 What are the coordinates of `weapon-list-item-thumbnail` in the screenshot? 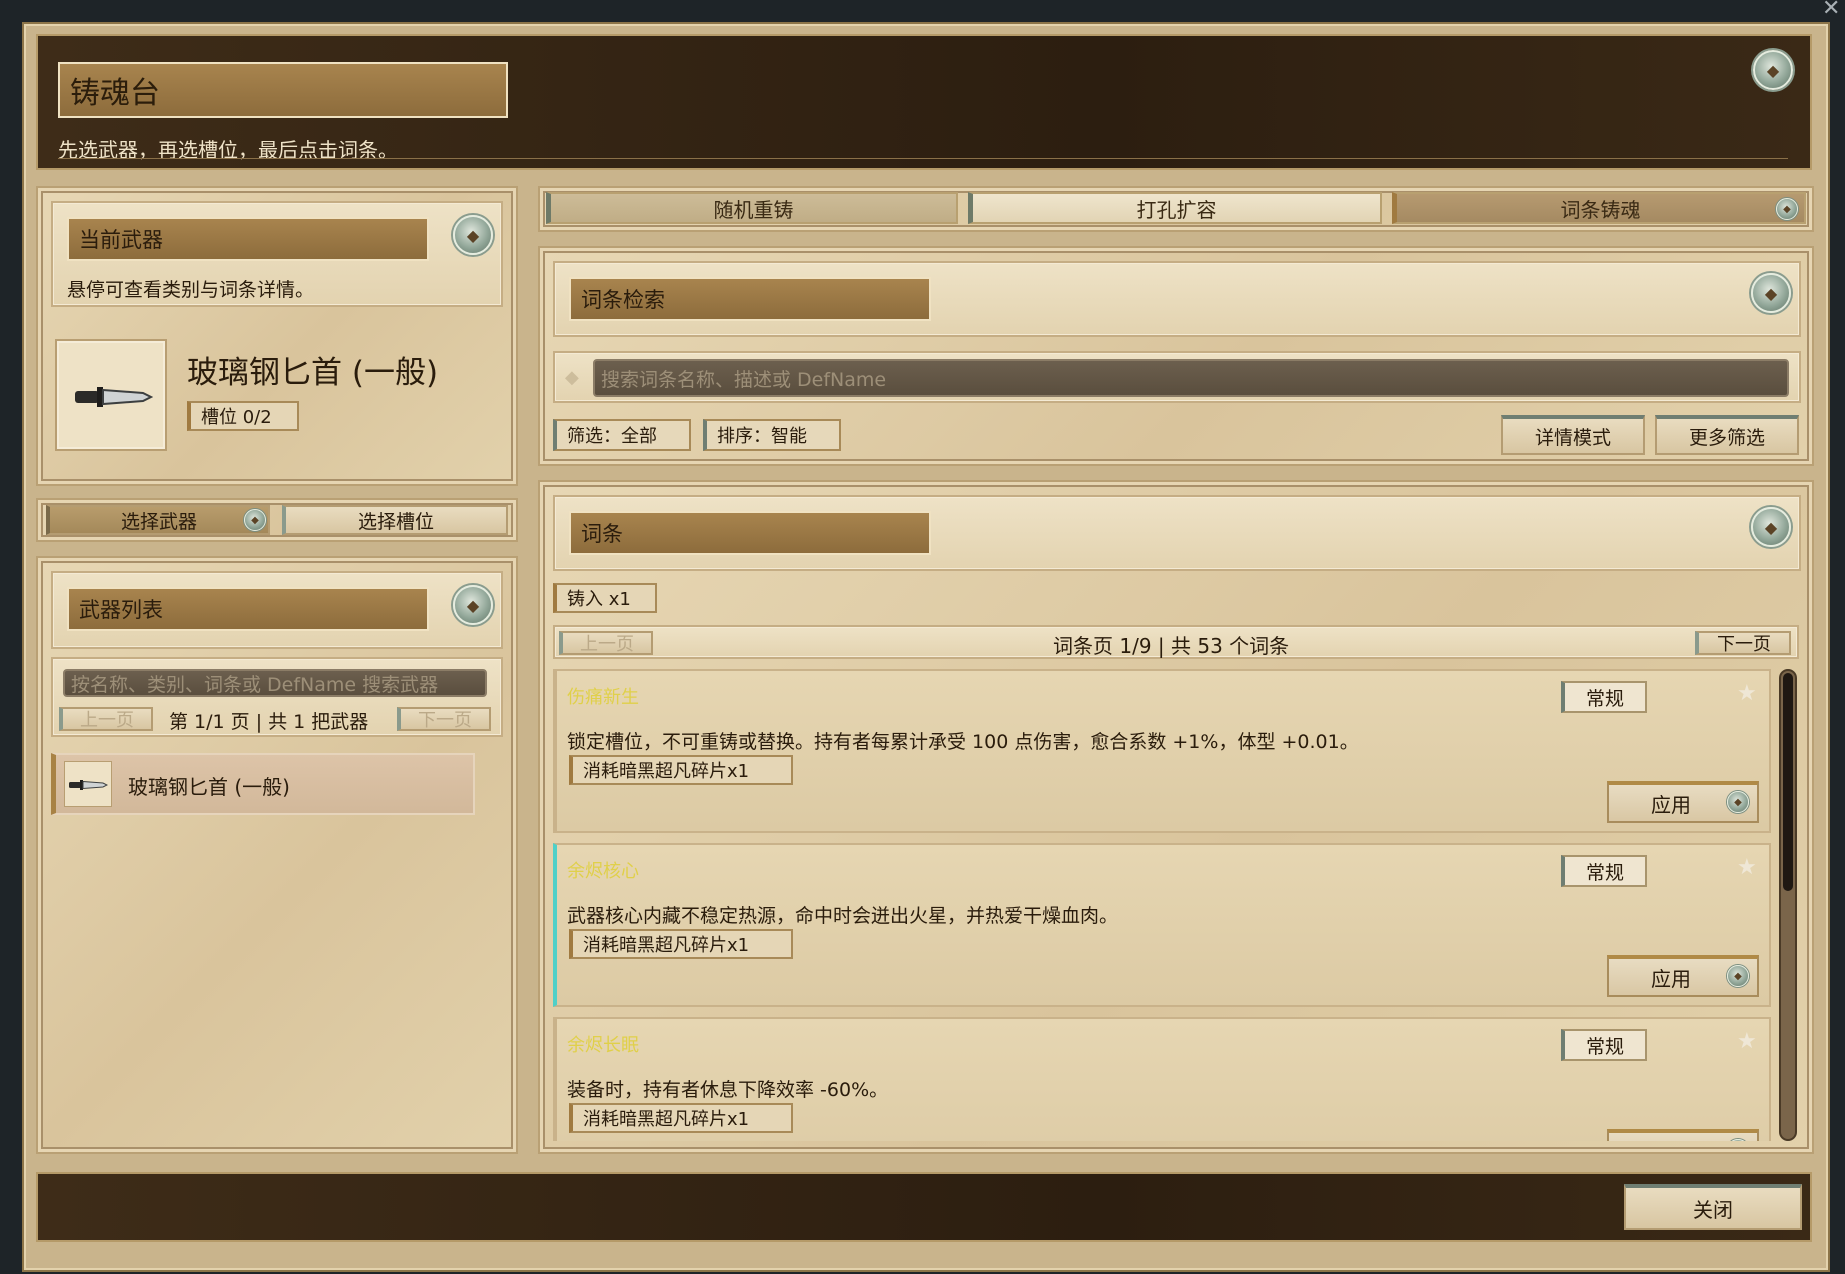 It's located at (88, 784).